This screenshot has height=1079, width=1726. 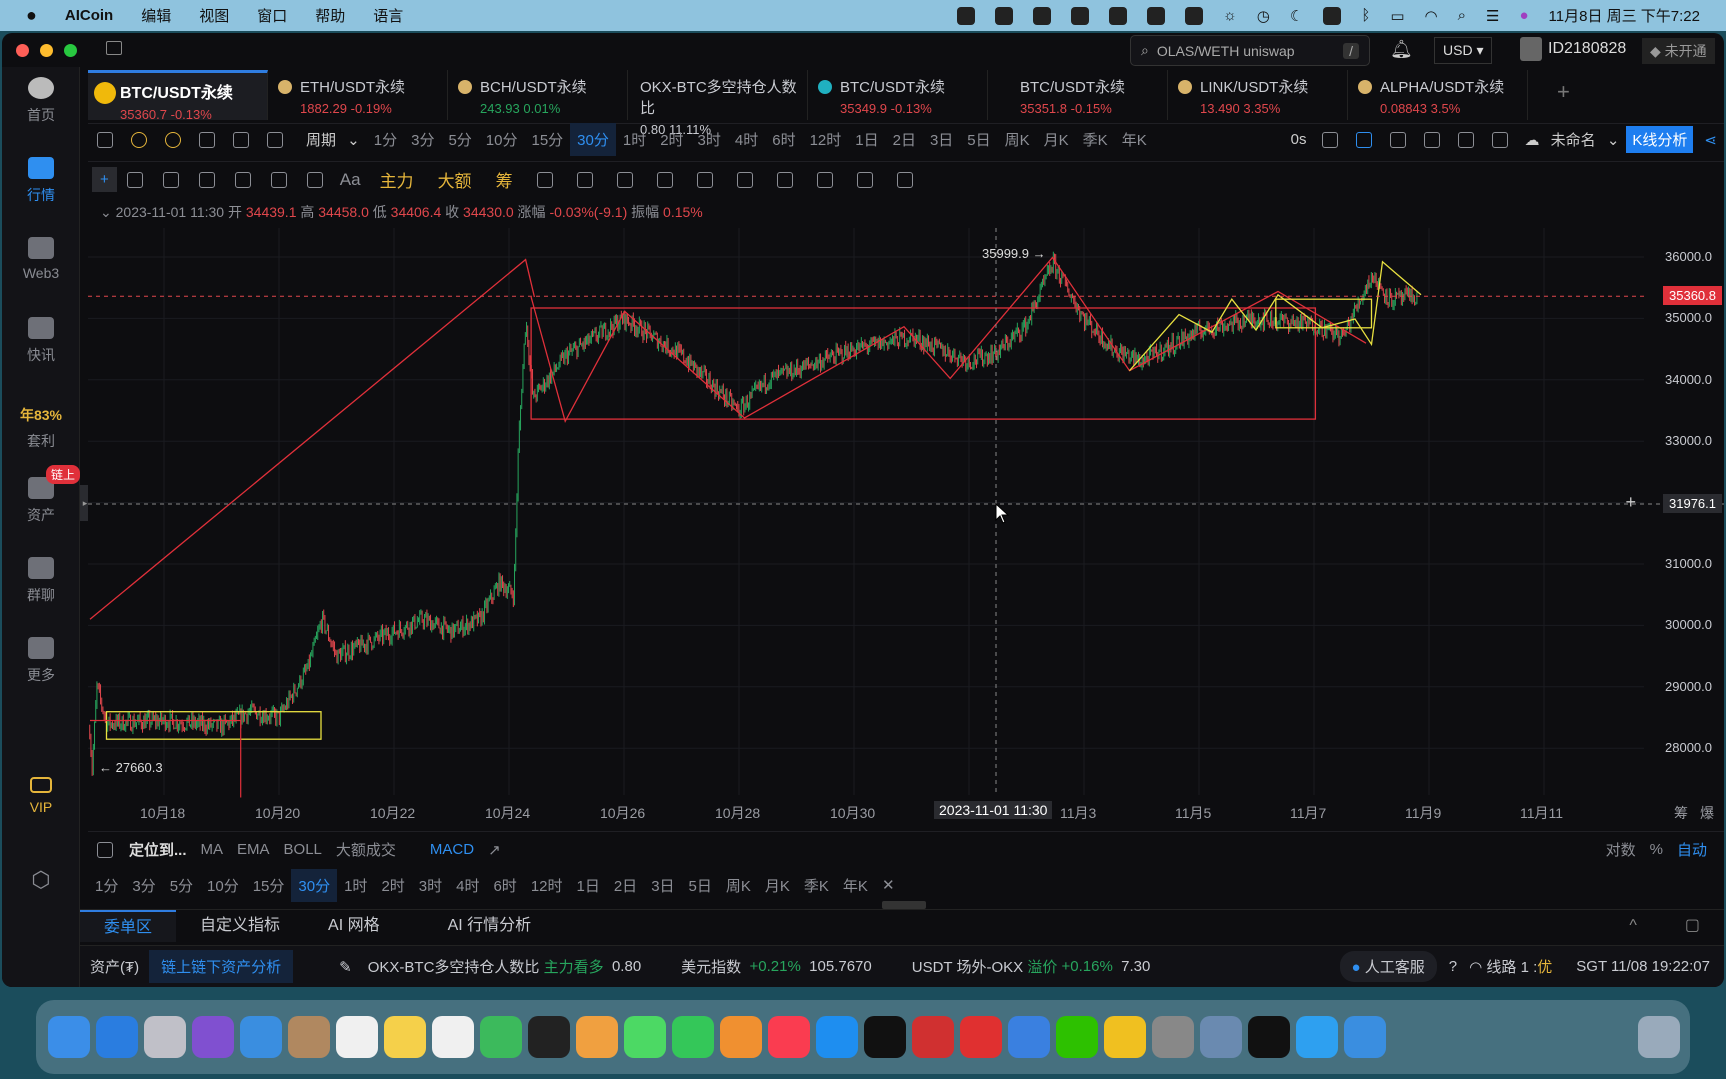 What do you see at coordinates (454, 966) in the screenshot?
I see `ratio-name: OKX-BTC多空持仓人数比` at bounding box center [454, 966].